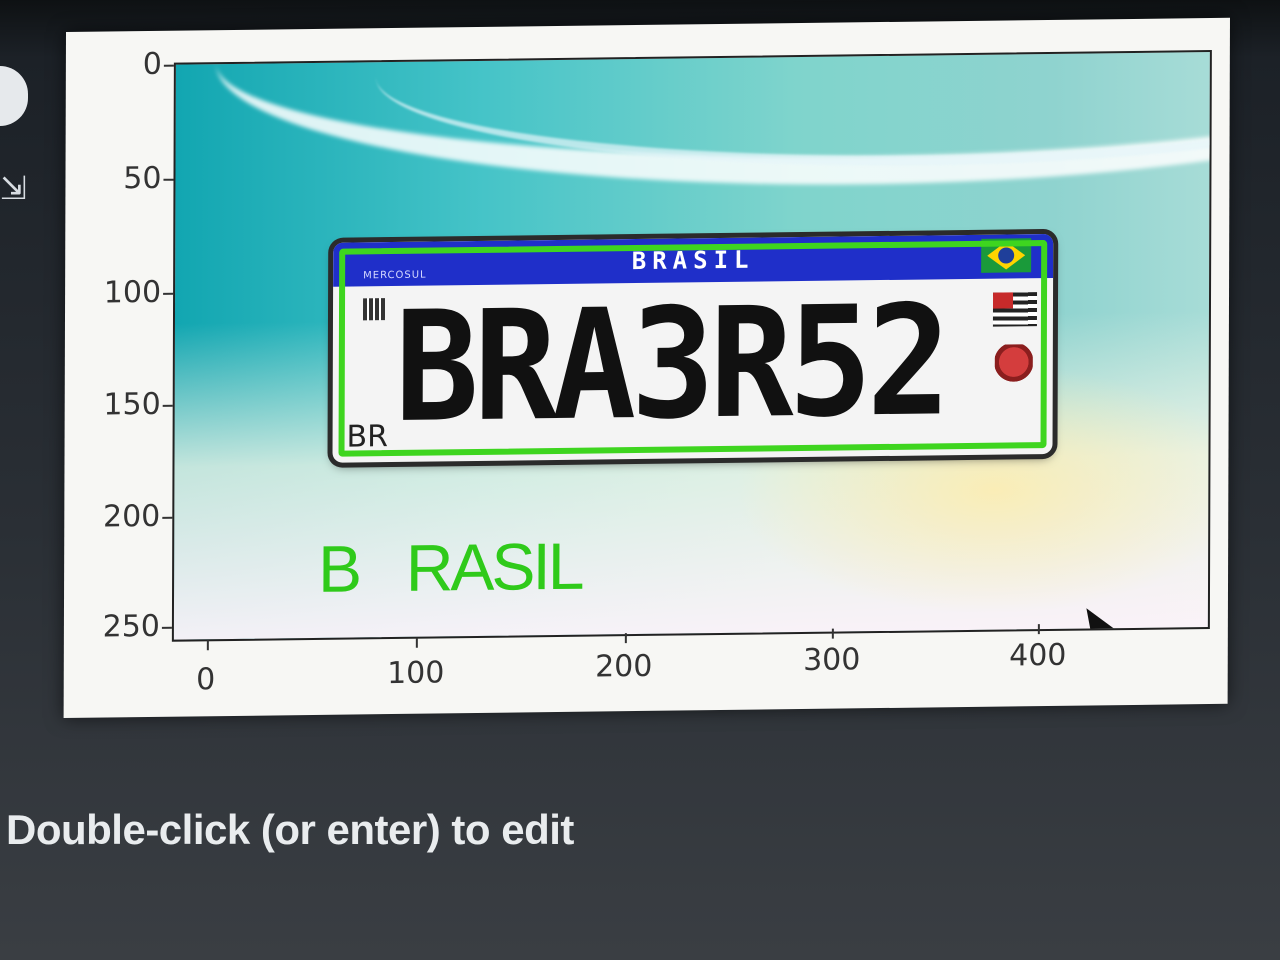 The image size is (1280, 960). I want to click on x-tick-label: 300, so click(832, 660).